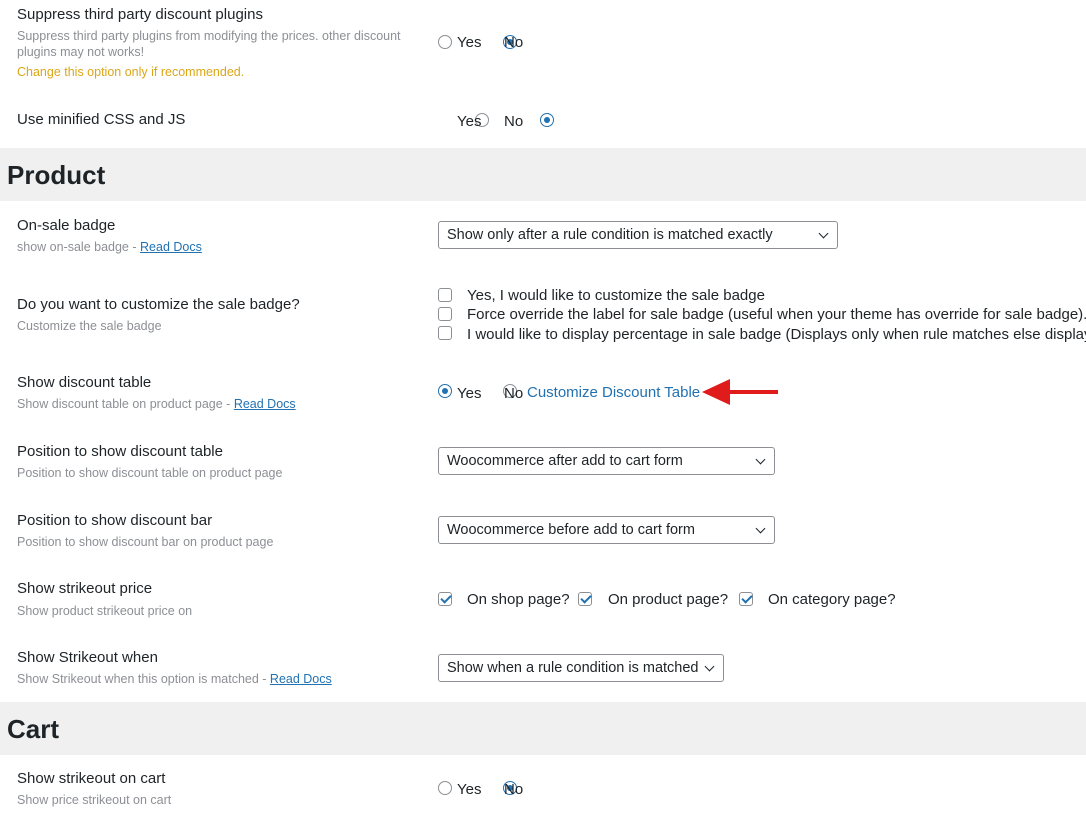 Image resolution: width=1086 pixels, height=825 pixels. What do you see at coordinates (565, 461) in the screenshot?
I see `table-position-value: Woocommerce after add to cart form` at bounding box center [565, 461].